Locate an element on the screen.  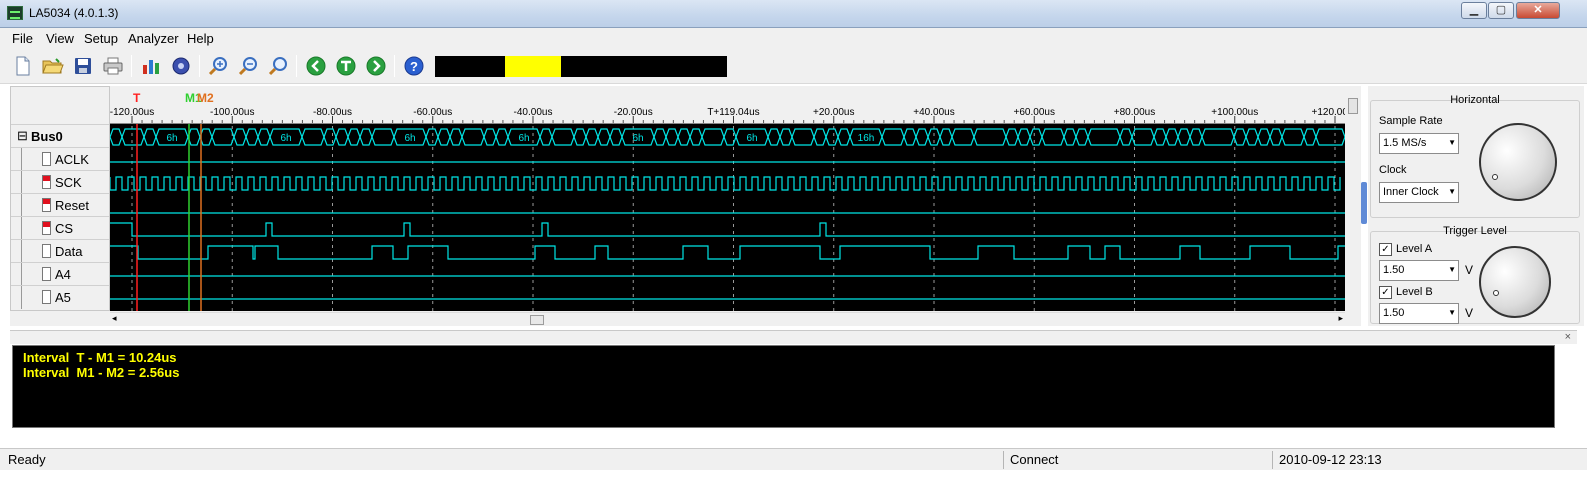
chart-icon is located at coordinates (151, 66).